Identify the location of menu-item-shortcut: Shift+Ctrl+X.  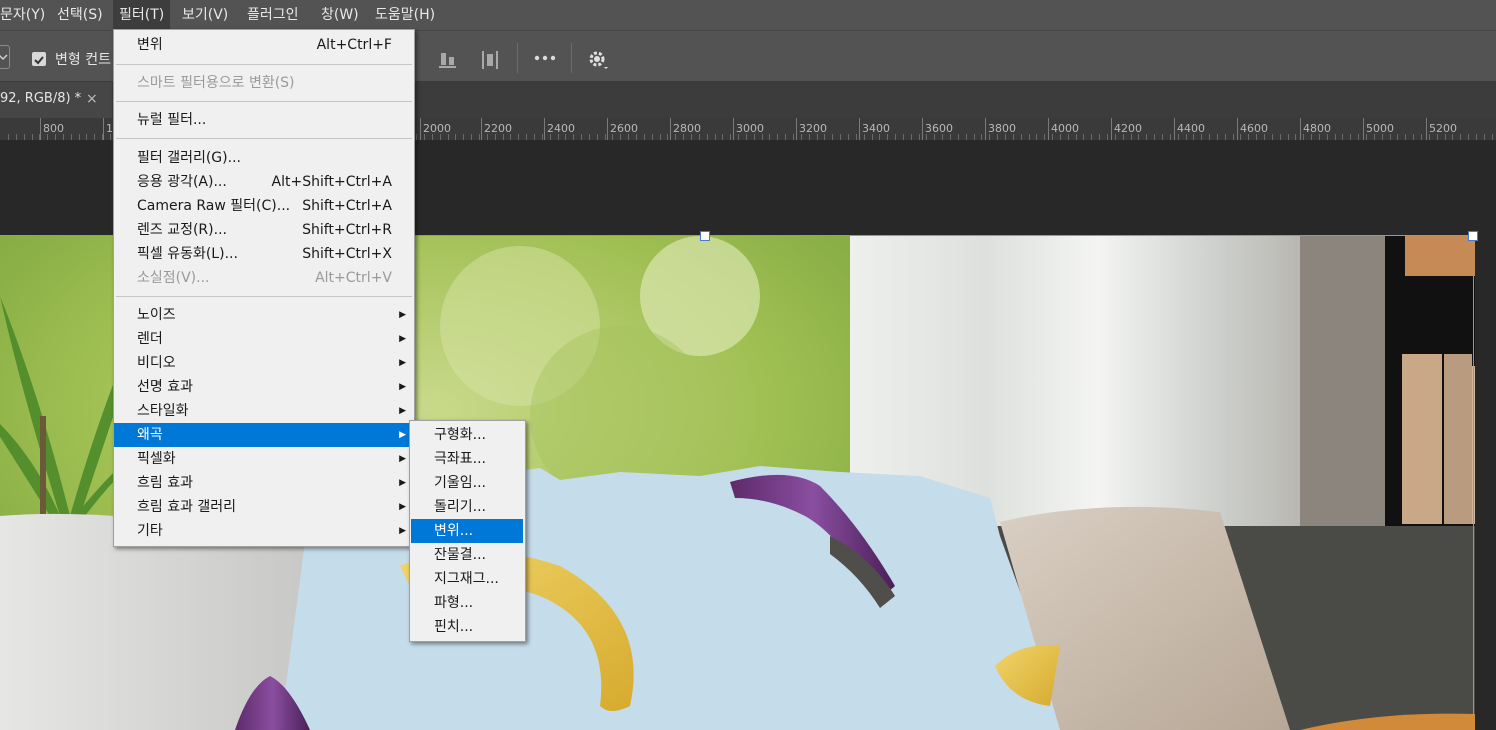
(347, 254).